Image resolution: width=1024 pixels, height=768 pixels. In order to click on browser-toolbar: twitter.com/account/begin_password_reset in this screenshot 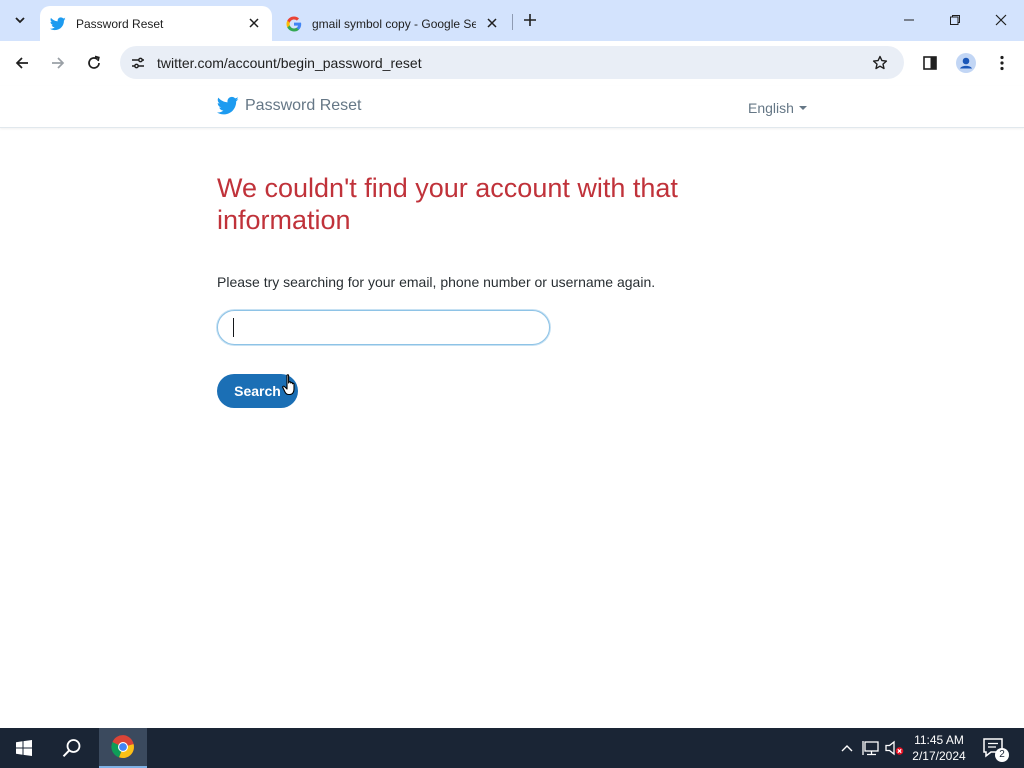, I will do `click(512, 63)`.